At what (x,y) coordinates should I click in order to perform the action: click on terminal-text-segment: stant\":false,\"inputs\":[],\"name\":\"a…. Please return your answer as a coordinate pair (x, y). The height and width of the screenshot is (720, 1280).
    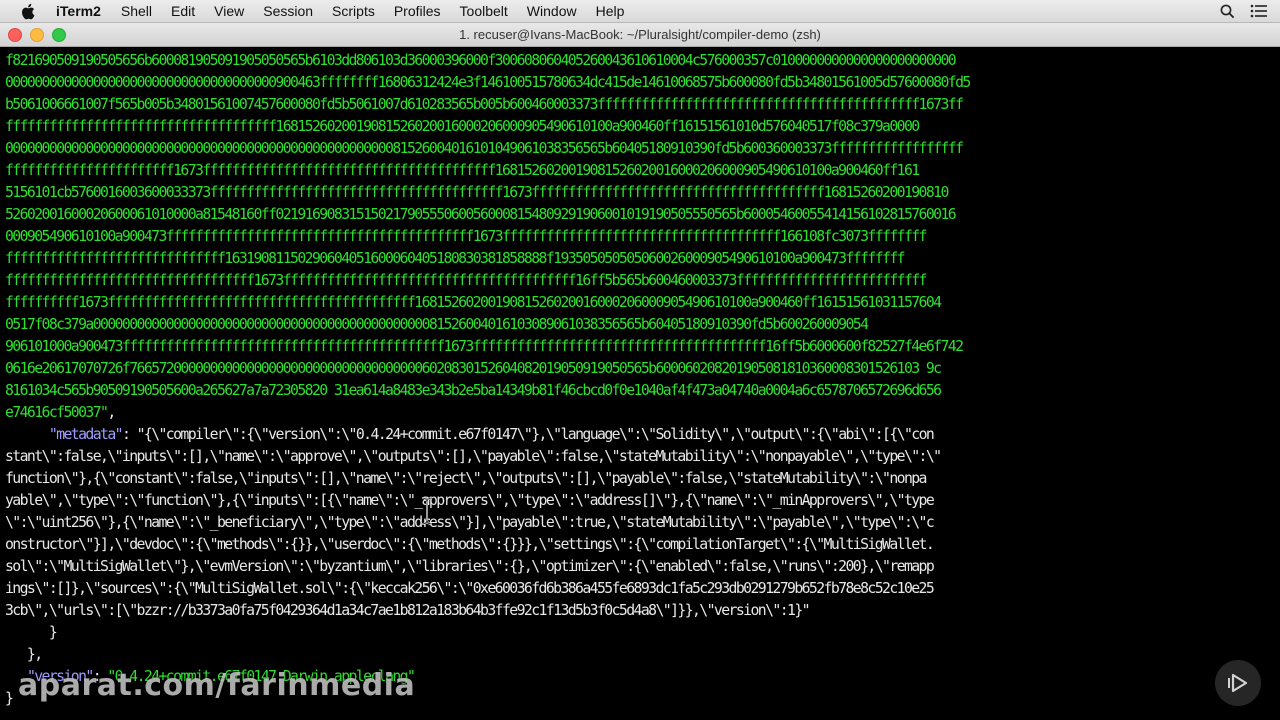
    Looking at the image, I should click on (473, 456).